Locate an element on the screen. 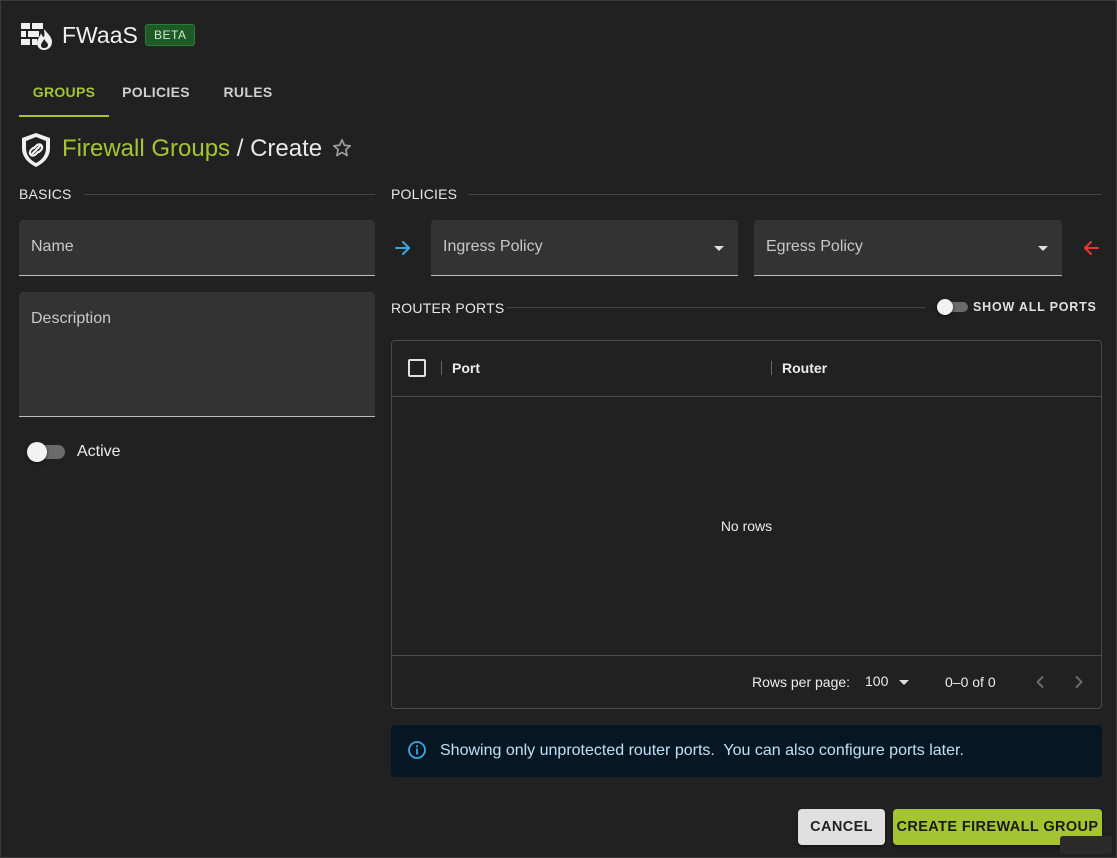 Image resolution: width=1117 pixels, height=858 pixels. ingress-arrow-icon is located at coordinates (403, 248).